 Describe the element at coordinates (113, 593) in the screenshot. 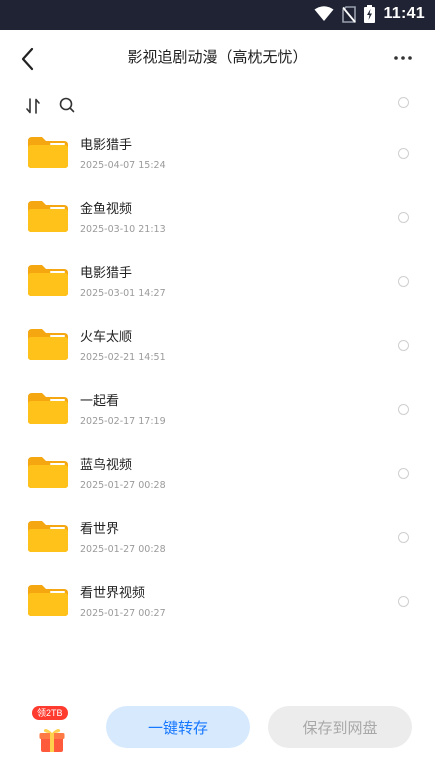

I see `folder-name: 看世界视频` at that location.